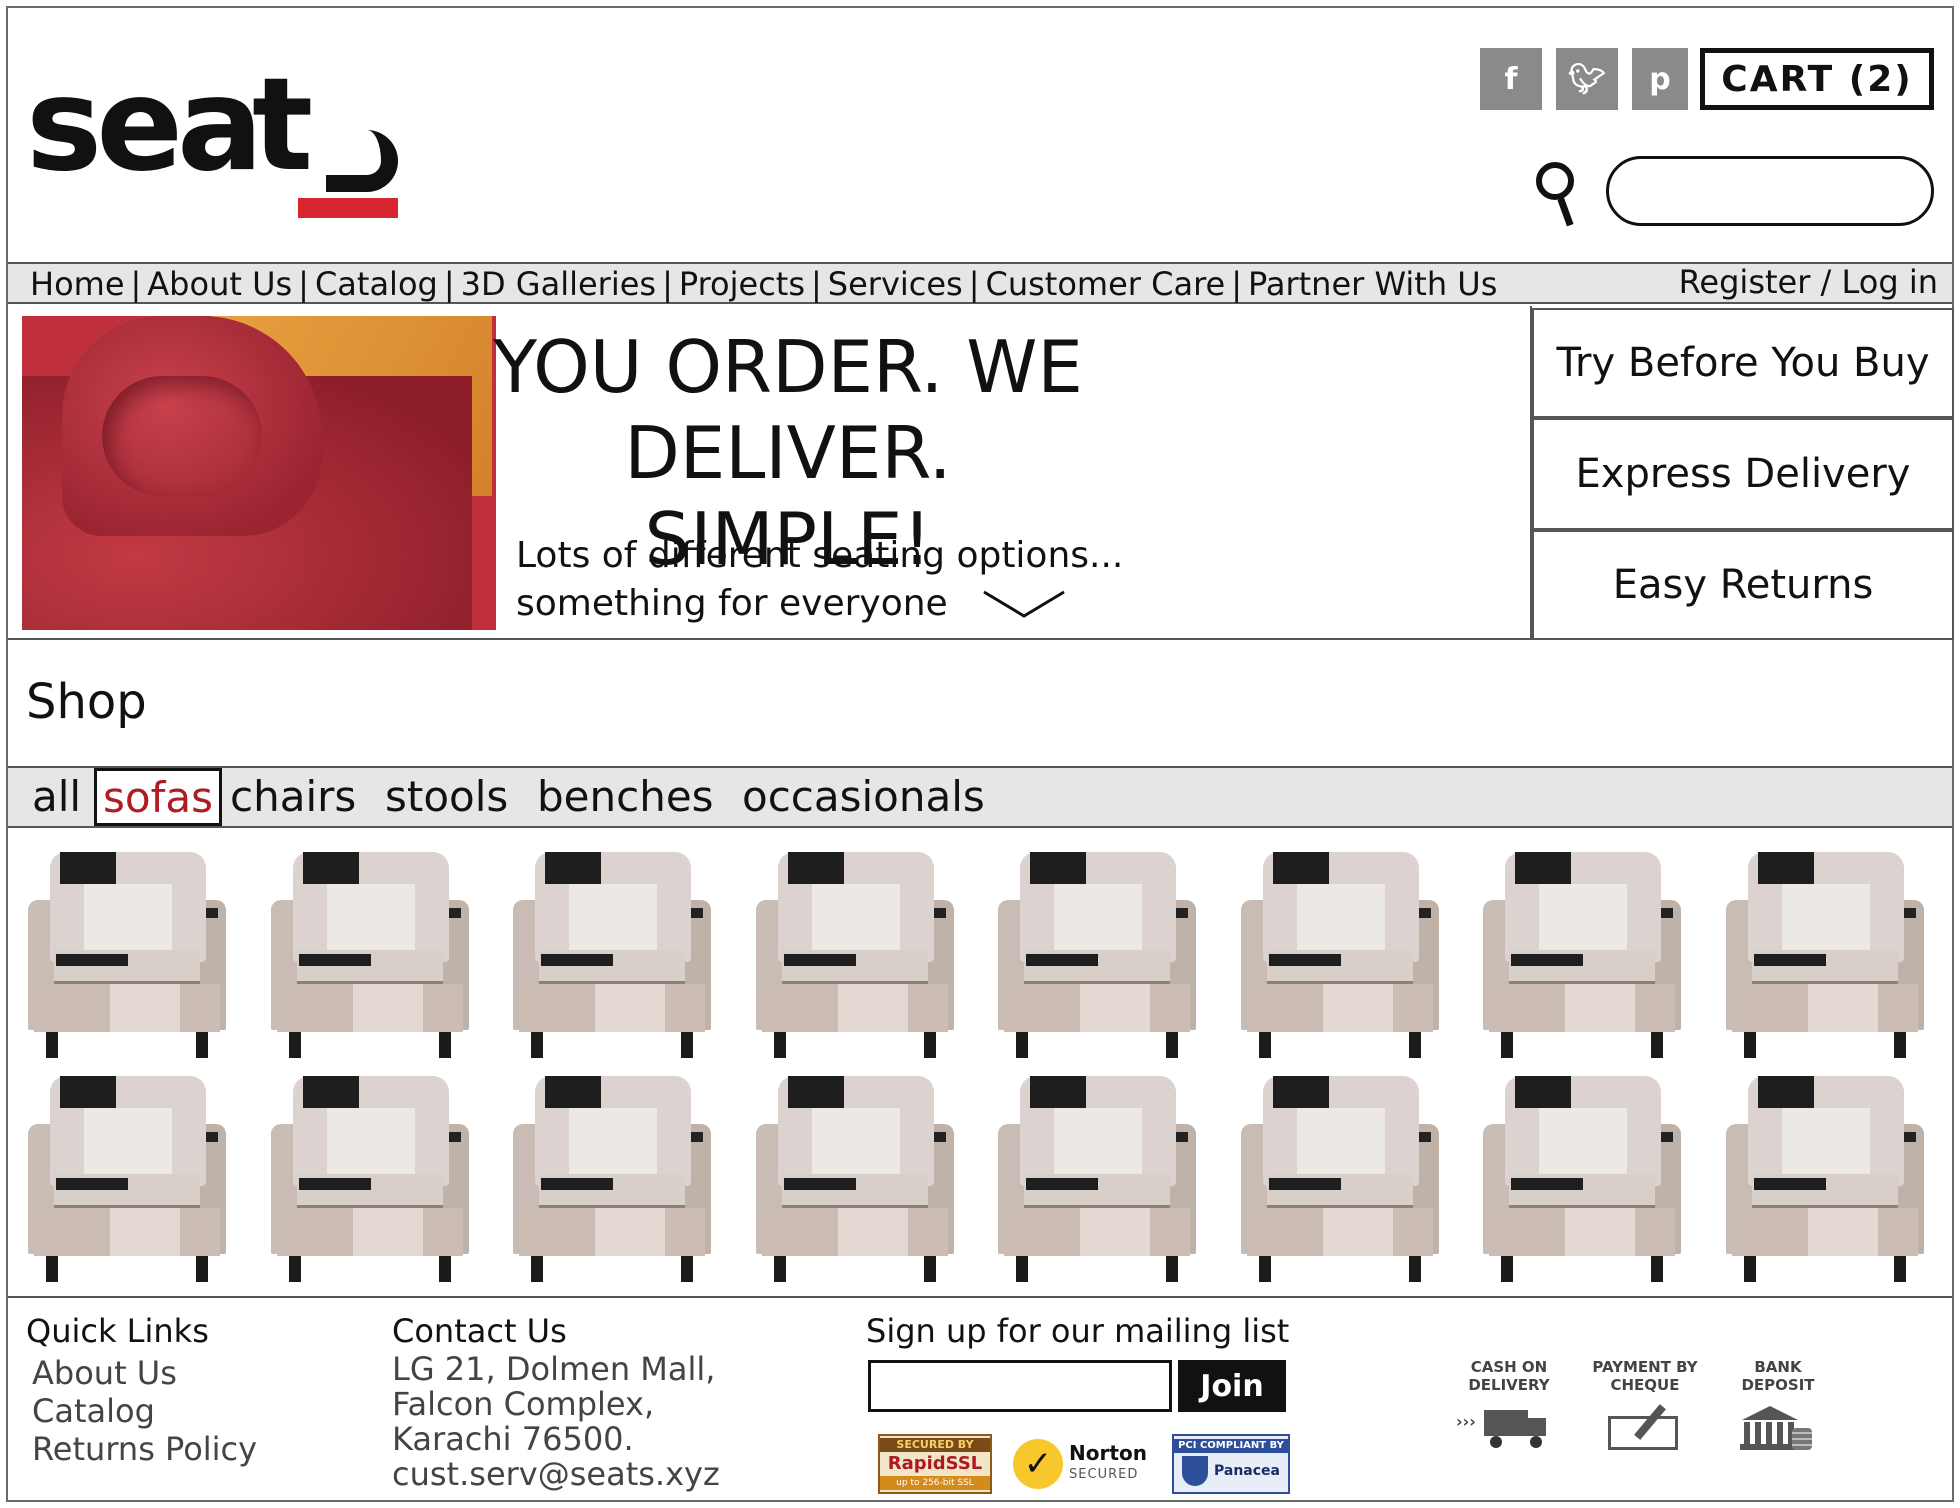 The height and width of the screenshot is (1508, 1960). Describe the element at coordinates (144, 125) in the screenshot. I see `logo-text: sea` at that location.